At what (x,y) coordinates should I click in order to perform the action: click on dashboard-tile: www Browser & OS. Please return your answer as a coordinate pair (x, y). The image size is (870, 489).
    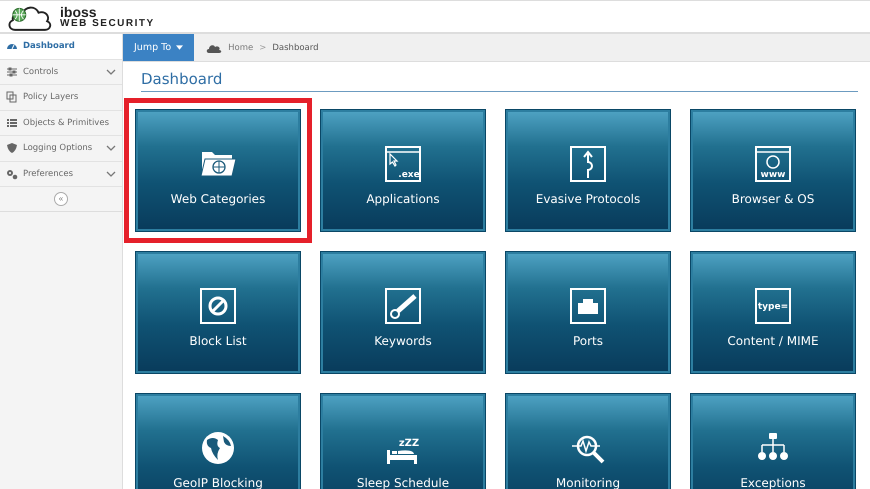
    Looking at the image, I should click on (773, 170).